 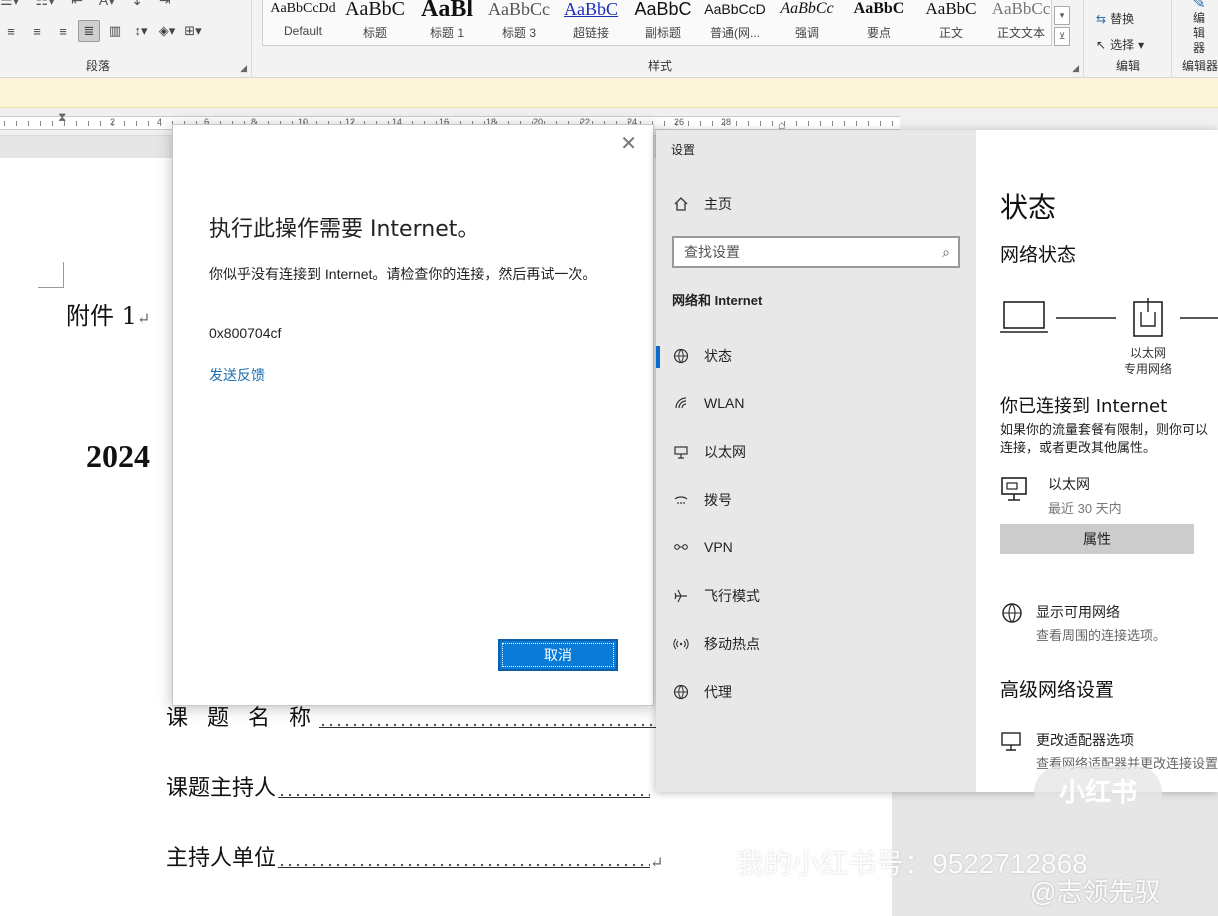 What do you see at coordinates (702, 204) in the screenshot?
I see `nav-home: 主页` at bounding box center [702, 204].